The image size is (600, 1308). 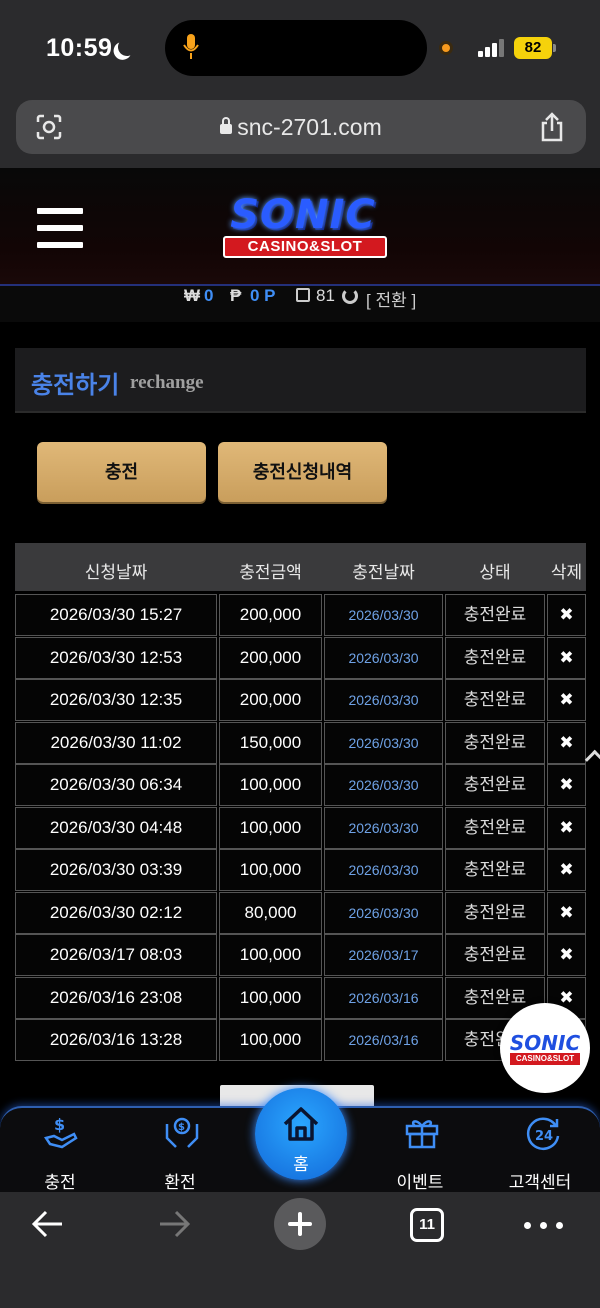 I want to click on support-24-icon: 24, so click(x=543, y=1133).